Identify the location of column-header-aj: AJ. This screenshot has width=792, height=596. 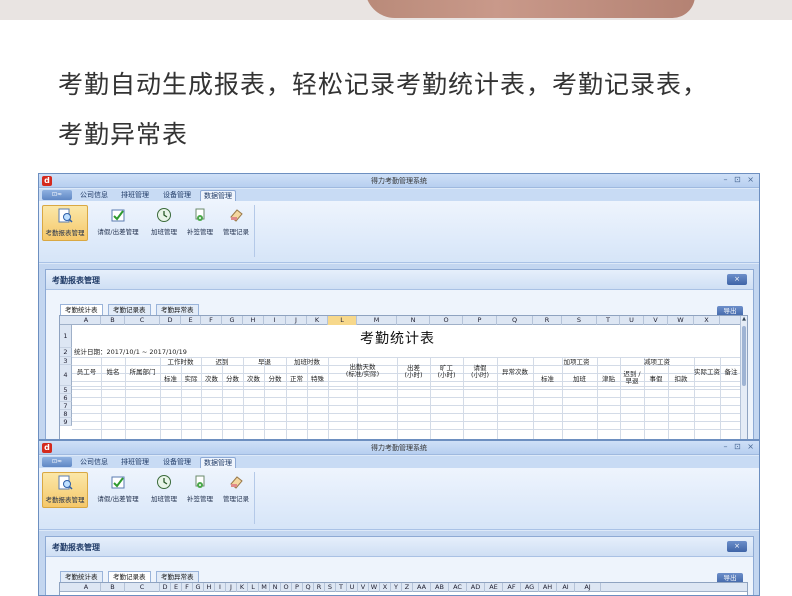
(588, 587).